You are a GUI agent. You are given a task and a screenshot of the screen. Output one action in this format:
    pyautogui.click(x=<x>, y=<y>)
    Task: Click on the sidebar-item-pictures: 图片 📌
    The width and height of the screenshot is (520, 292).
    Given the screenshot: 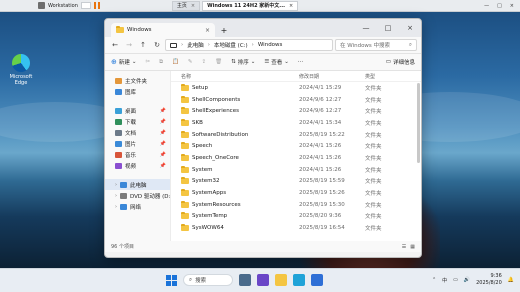 What is the action you would take?
    pyautogui.click(x=137, y=143)
    